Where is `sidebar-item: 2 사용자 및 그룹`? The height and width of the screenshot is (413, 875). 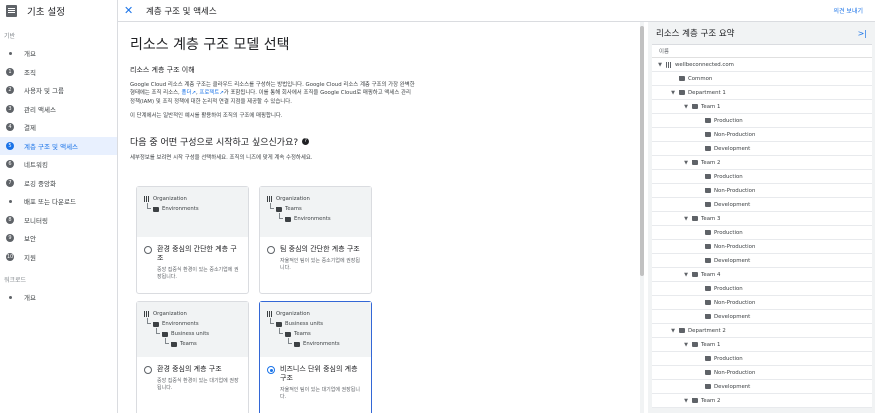 sidebar-item: 2 사용자 및 그룹 is located at coordinates (58, 90).